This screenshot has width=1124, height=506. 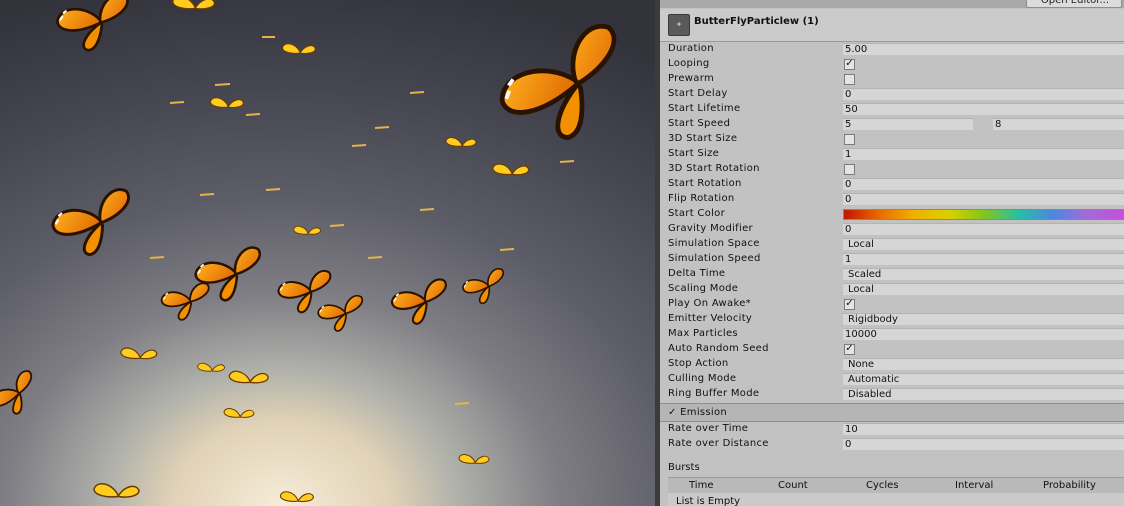 I want to click on auto-random-seed-checkbox: ✓, so click(x=849, y=349).